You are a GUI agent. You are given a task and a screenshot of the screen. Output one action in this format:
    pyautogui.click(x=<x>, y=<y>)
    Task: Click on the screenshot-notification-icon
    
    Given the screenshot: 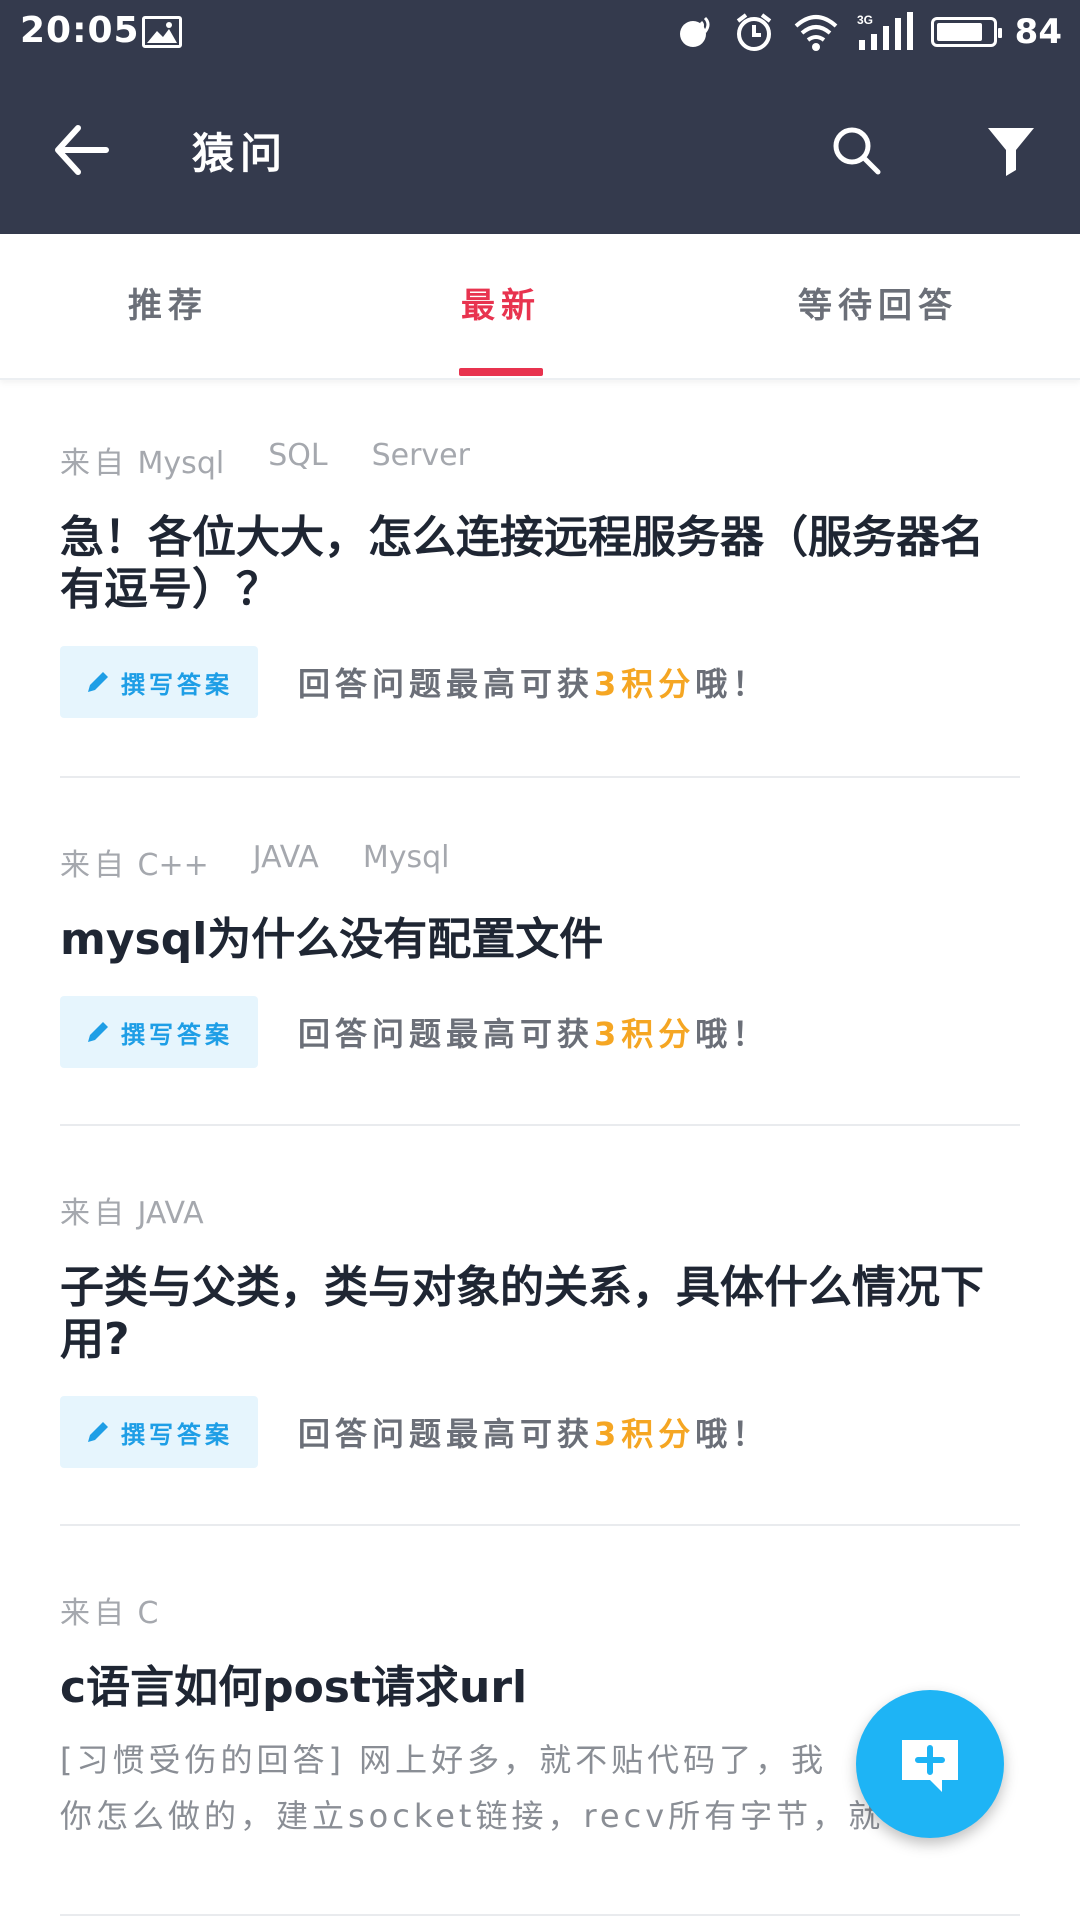 What is the action you would take?
    pyautogui.click(x=162, y=32)
    